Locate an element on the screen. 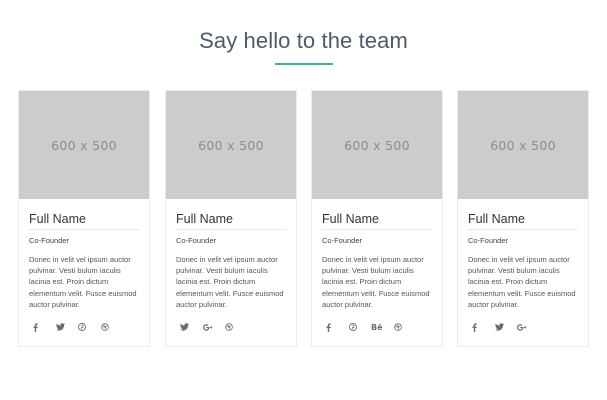 This screenshot has height=400, width=607. behance-icon: Bē is located at coordinates (382, 327).